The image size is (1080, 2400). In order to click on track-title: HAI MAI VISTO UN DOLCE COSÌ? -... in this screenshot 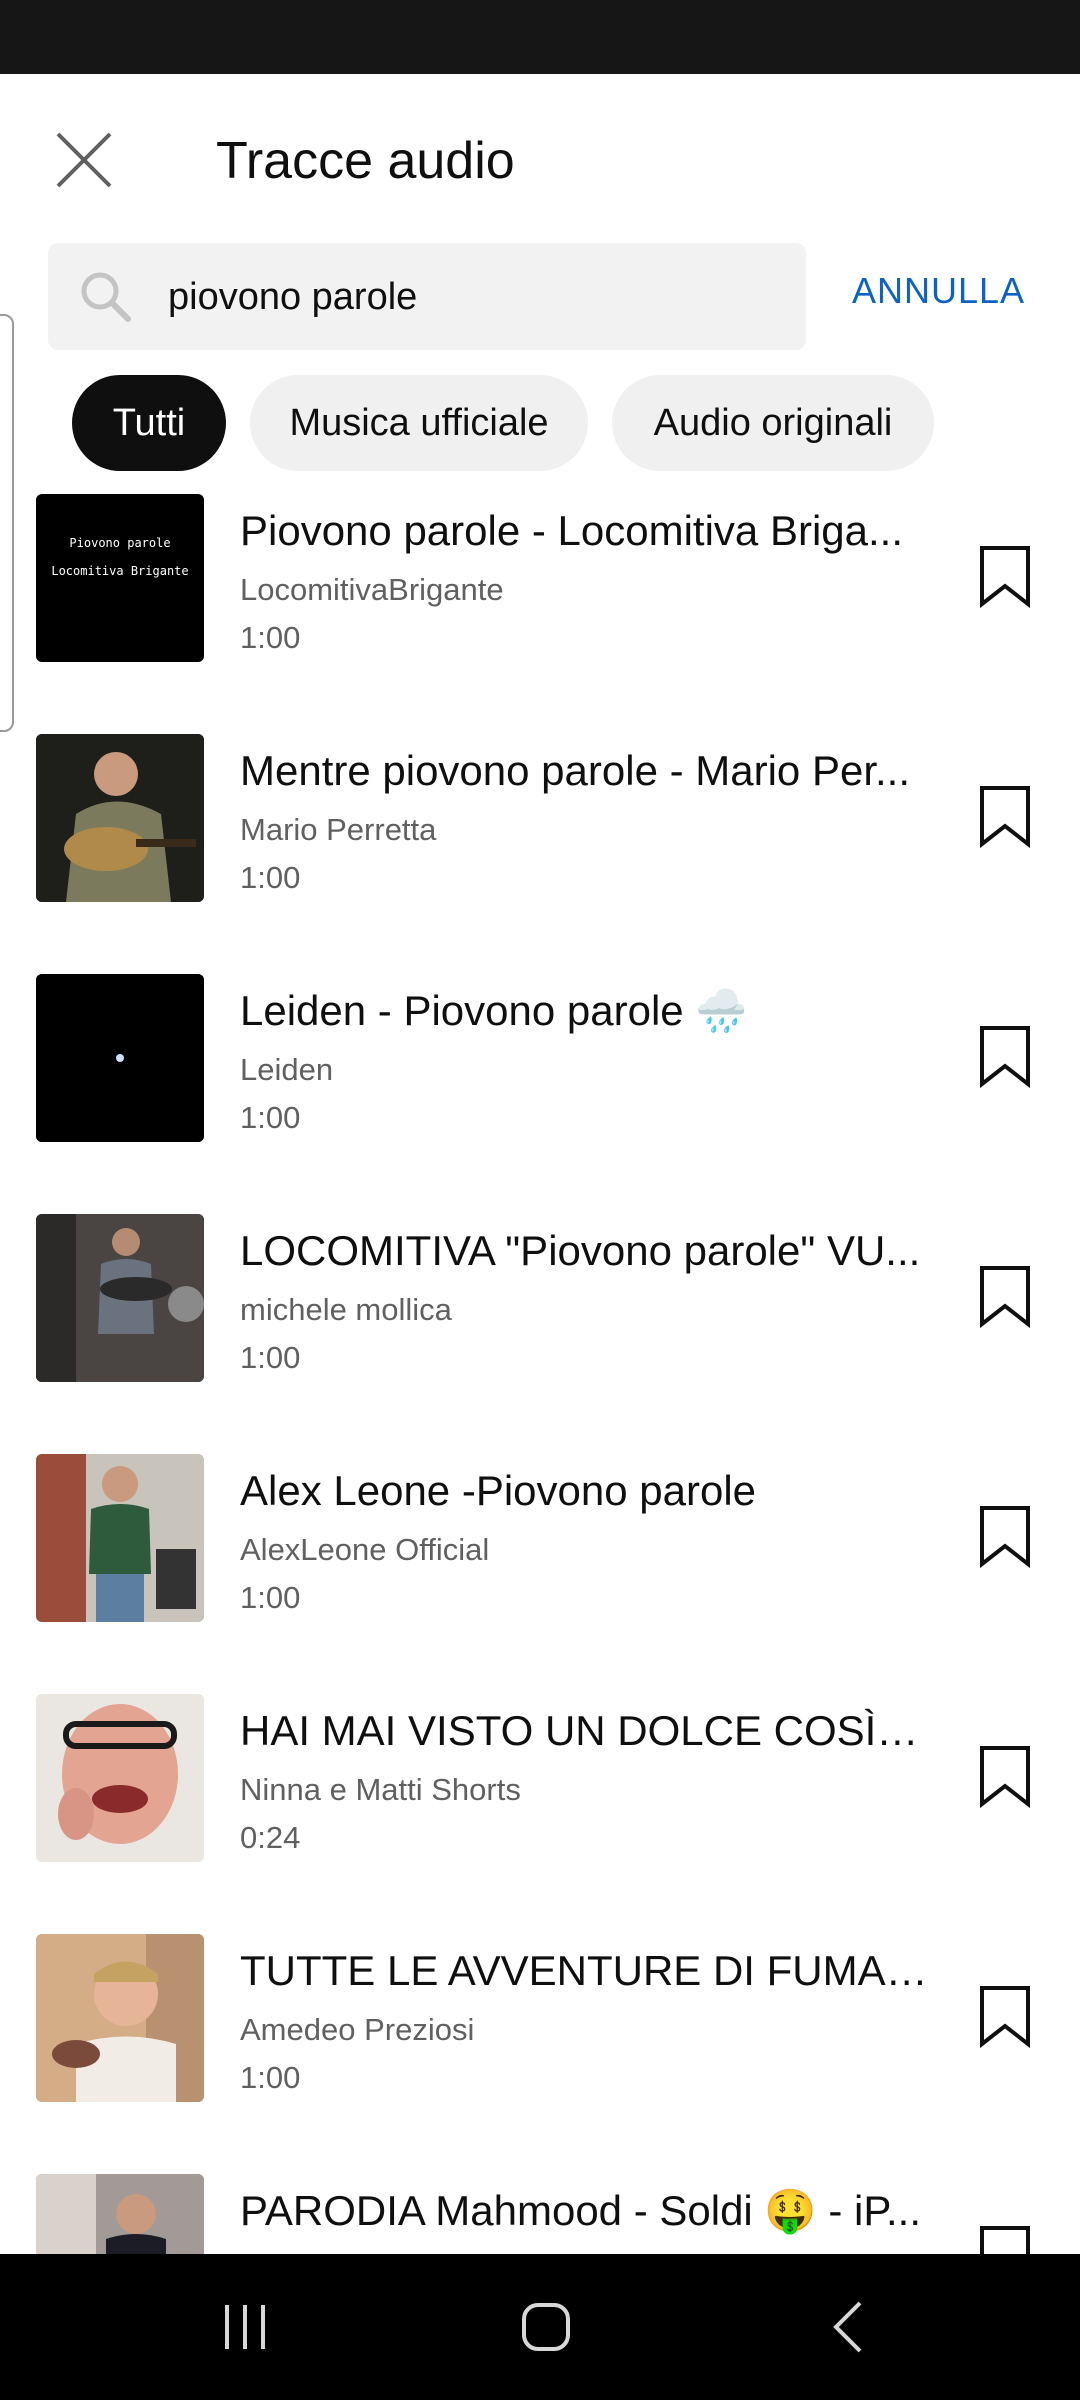, I will do `click(590, 1730)`.